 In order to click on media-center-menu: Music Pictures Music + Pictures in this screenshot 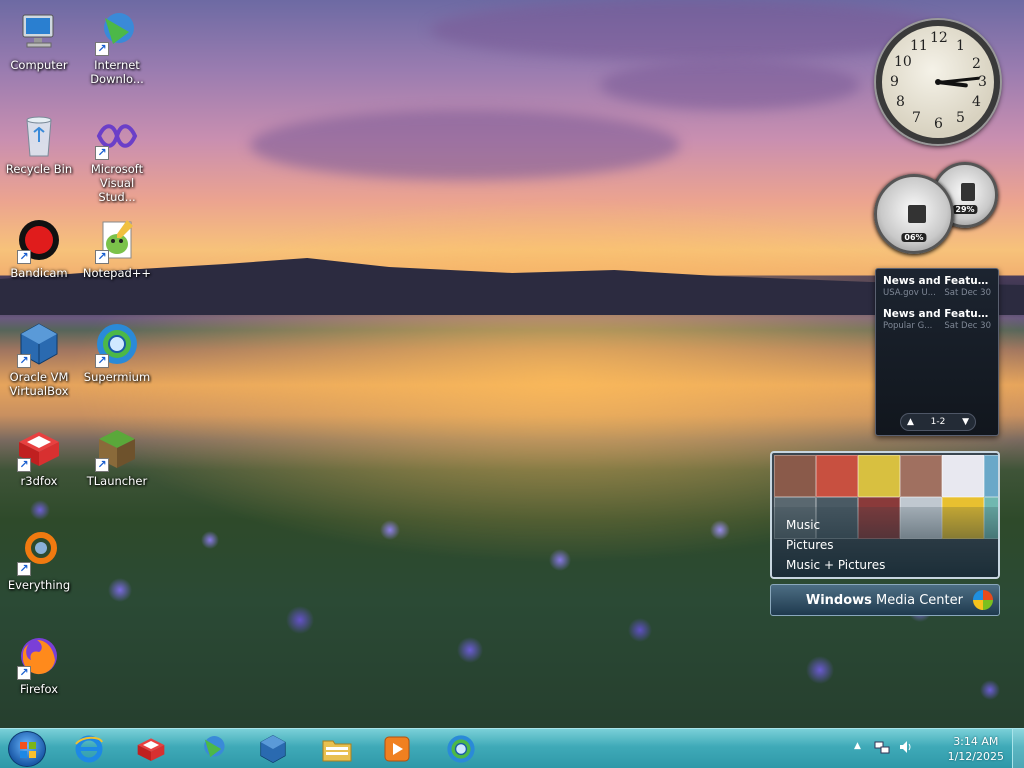, I will do `click(885, 542)`.